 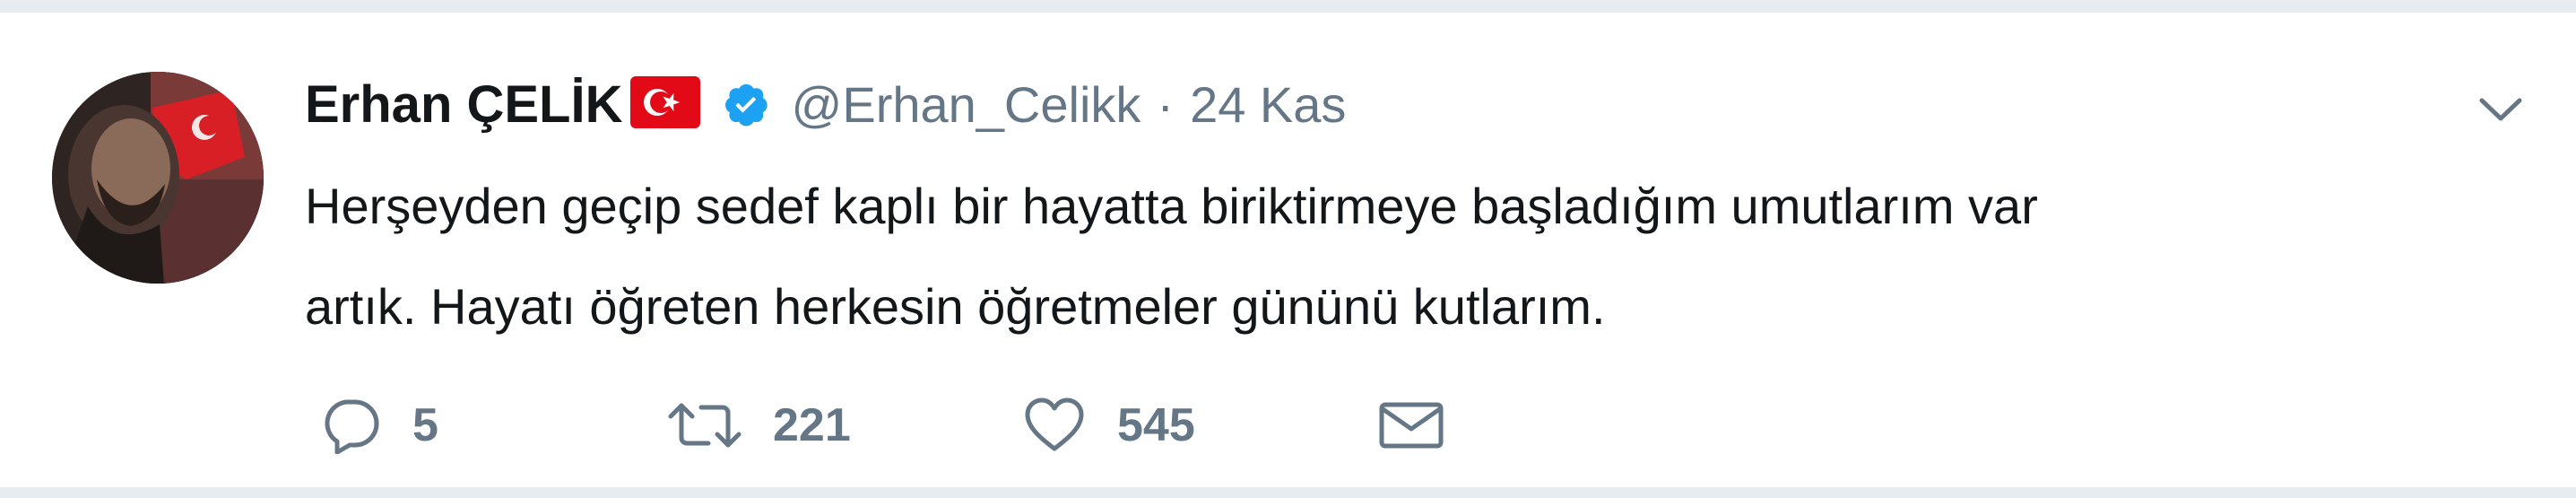 I want to click on like-count: 545, so click(x=1156, y=425).